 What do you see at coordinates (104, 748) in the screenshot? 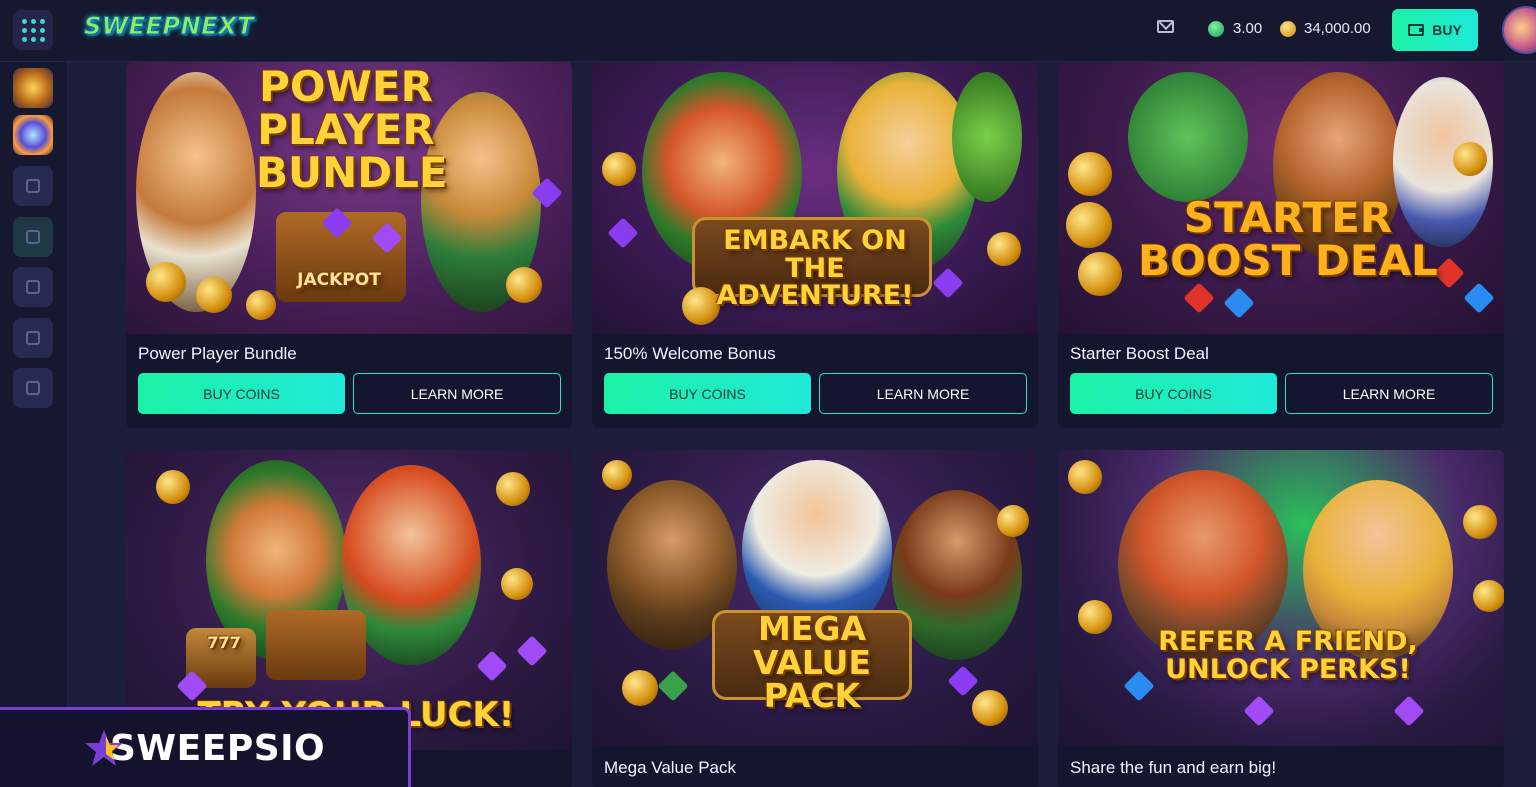
I see `star-logo-icon` at bounding box center [104, 748].